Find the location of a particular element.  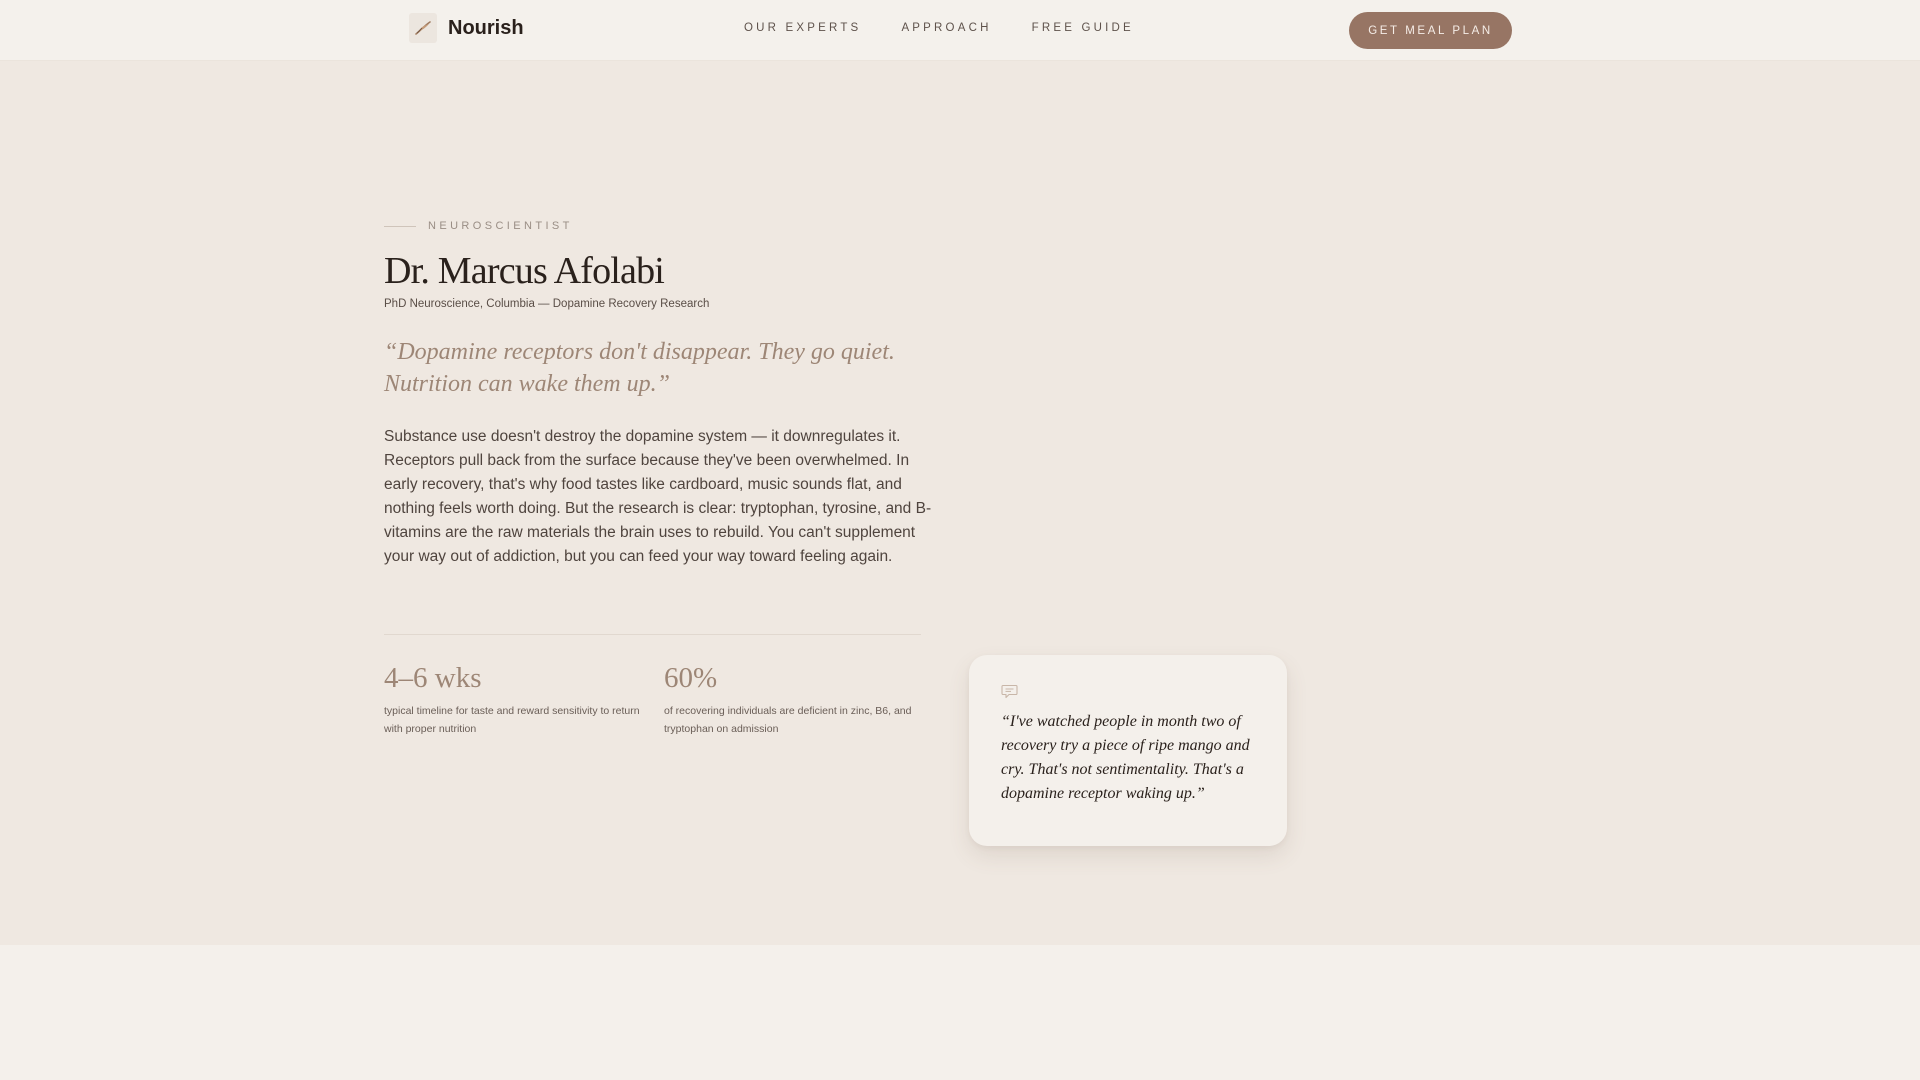

speech-bubble-icon is located at coordinates (1009, 694).